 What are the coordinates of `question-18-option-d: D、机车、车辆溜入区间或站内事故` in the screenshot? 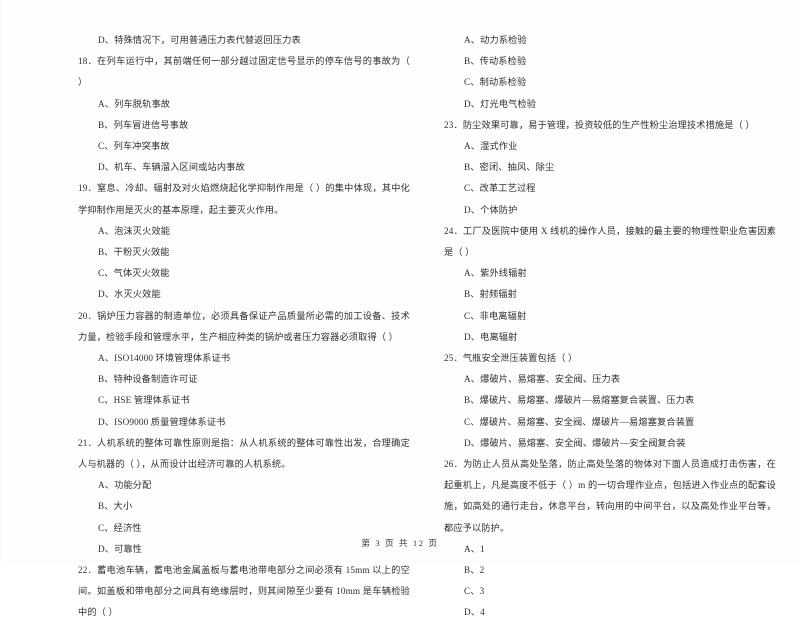 It's located at (171, 167).